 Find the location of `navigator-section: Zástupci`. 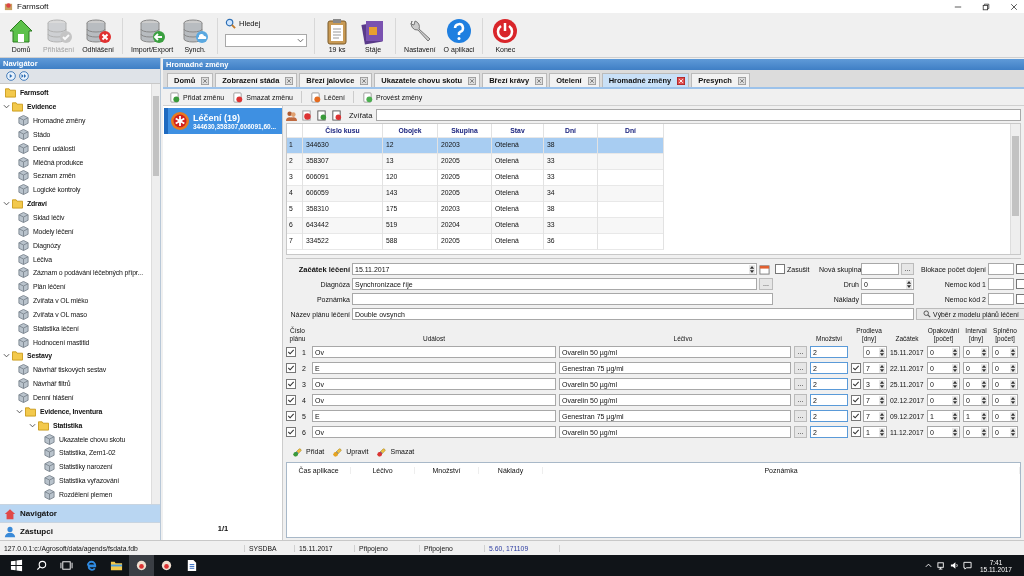

navigator-section: Zástupci is located at coordinates (80, 531).